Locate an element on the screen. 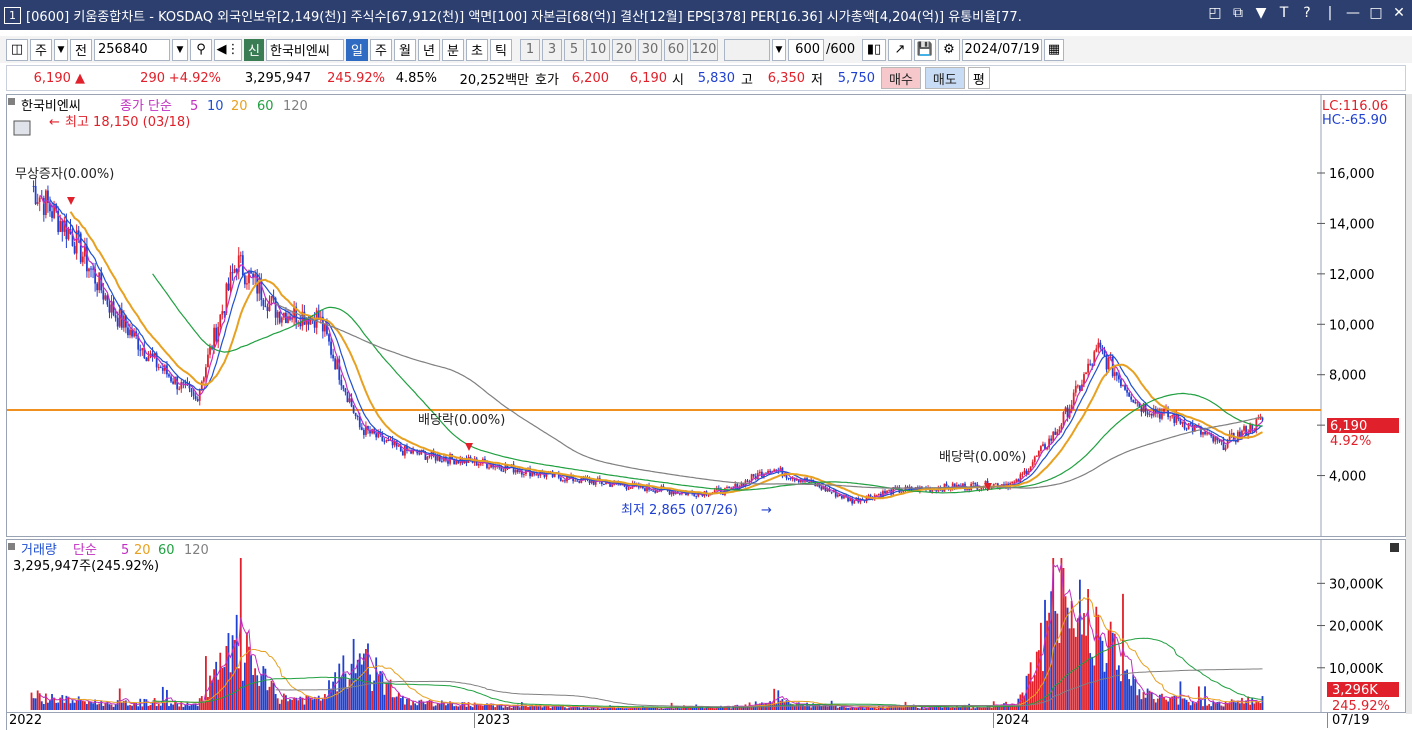 Image resolution: width=1412 pixels, height=730 pixels. interval-1: 1 is located at coordinates (530, 49).